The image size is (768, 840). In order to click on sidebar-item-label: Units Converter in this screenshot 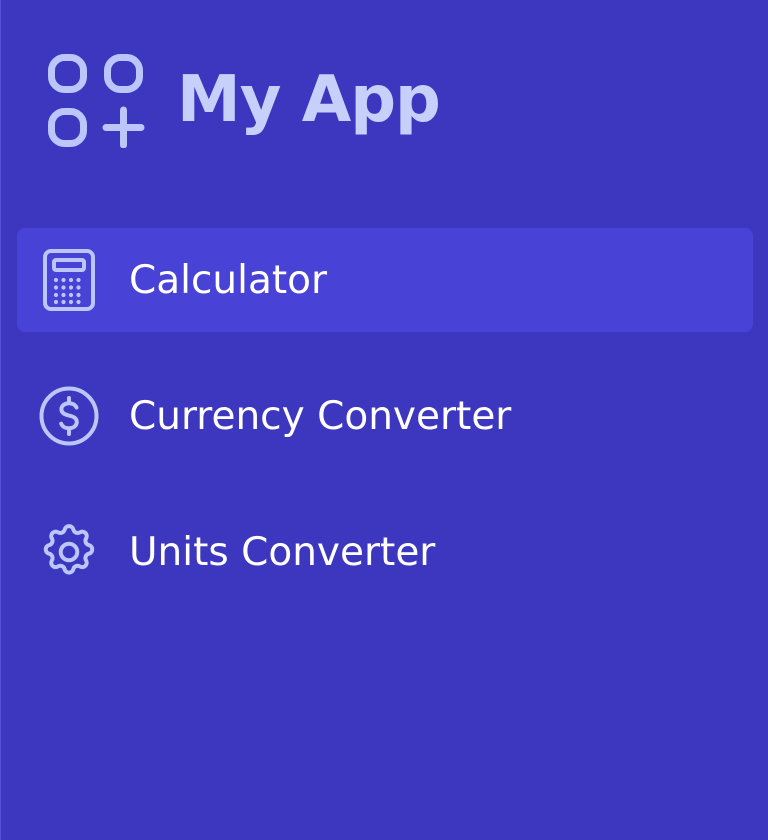, I will do `click(282, 552)`.